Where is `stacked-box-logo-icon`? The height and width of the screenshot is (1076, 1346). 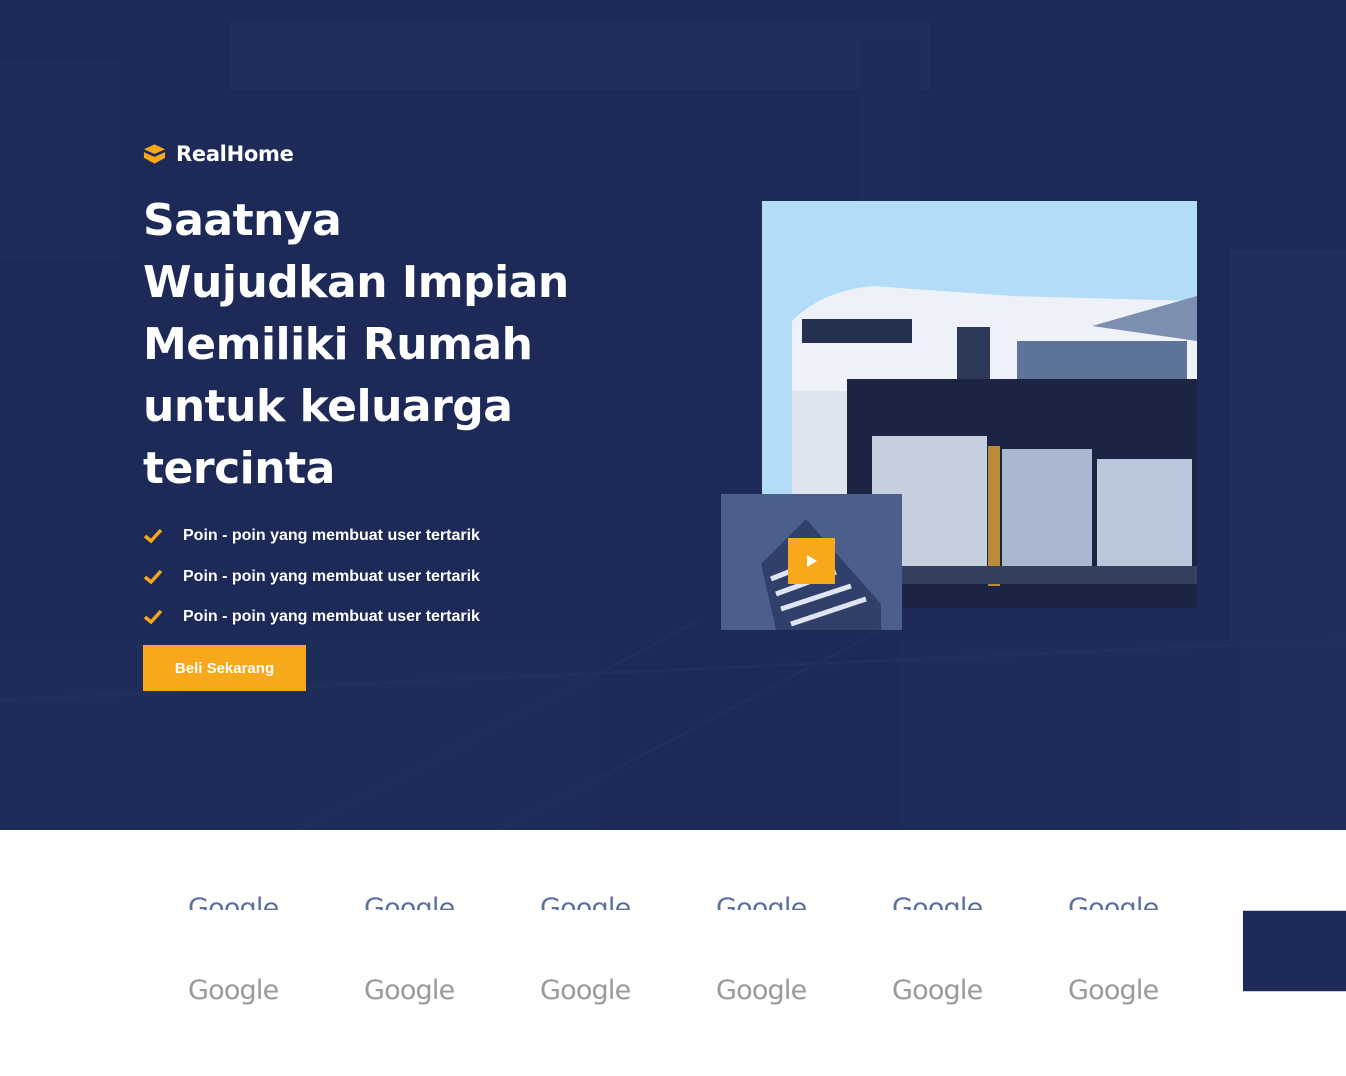
stacked-box-logo-icon is located at coordinates (154, 154).